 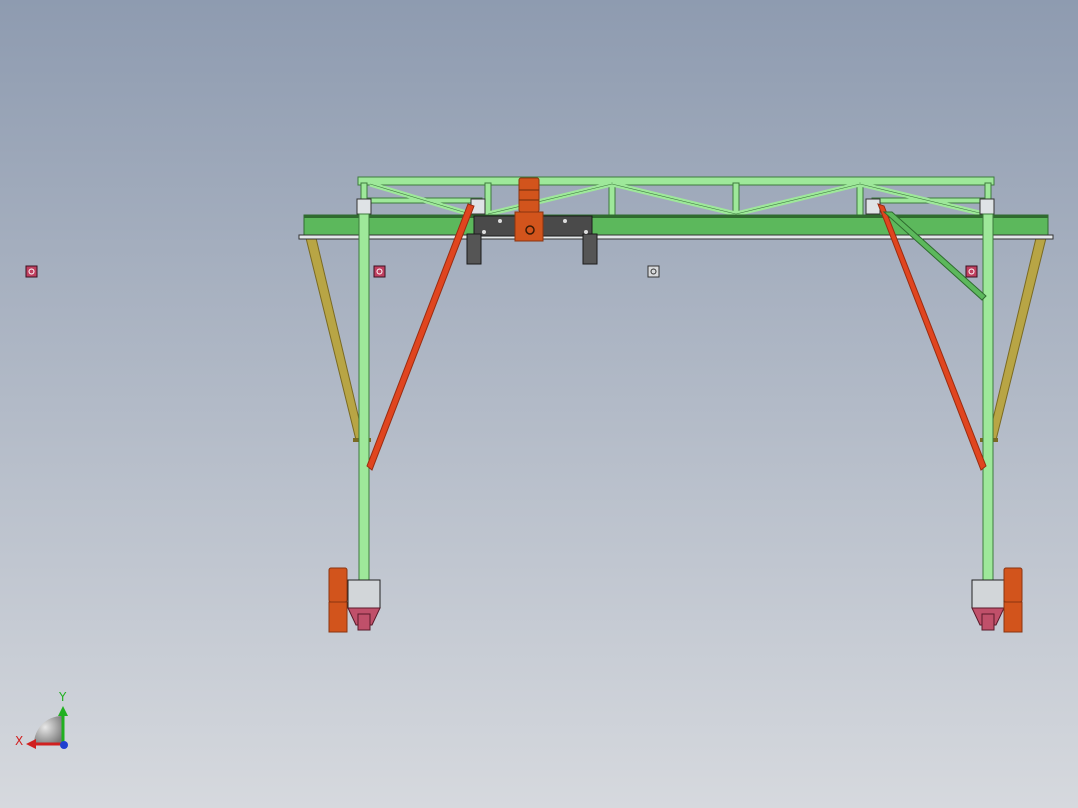 I want to click on trolley-wheel-left, so click(x=474, y=249).